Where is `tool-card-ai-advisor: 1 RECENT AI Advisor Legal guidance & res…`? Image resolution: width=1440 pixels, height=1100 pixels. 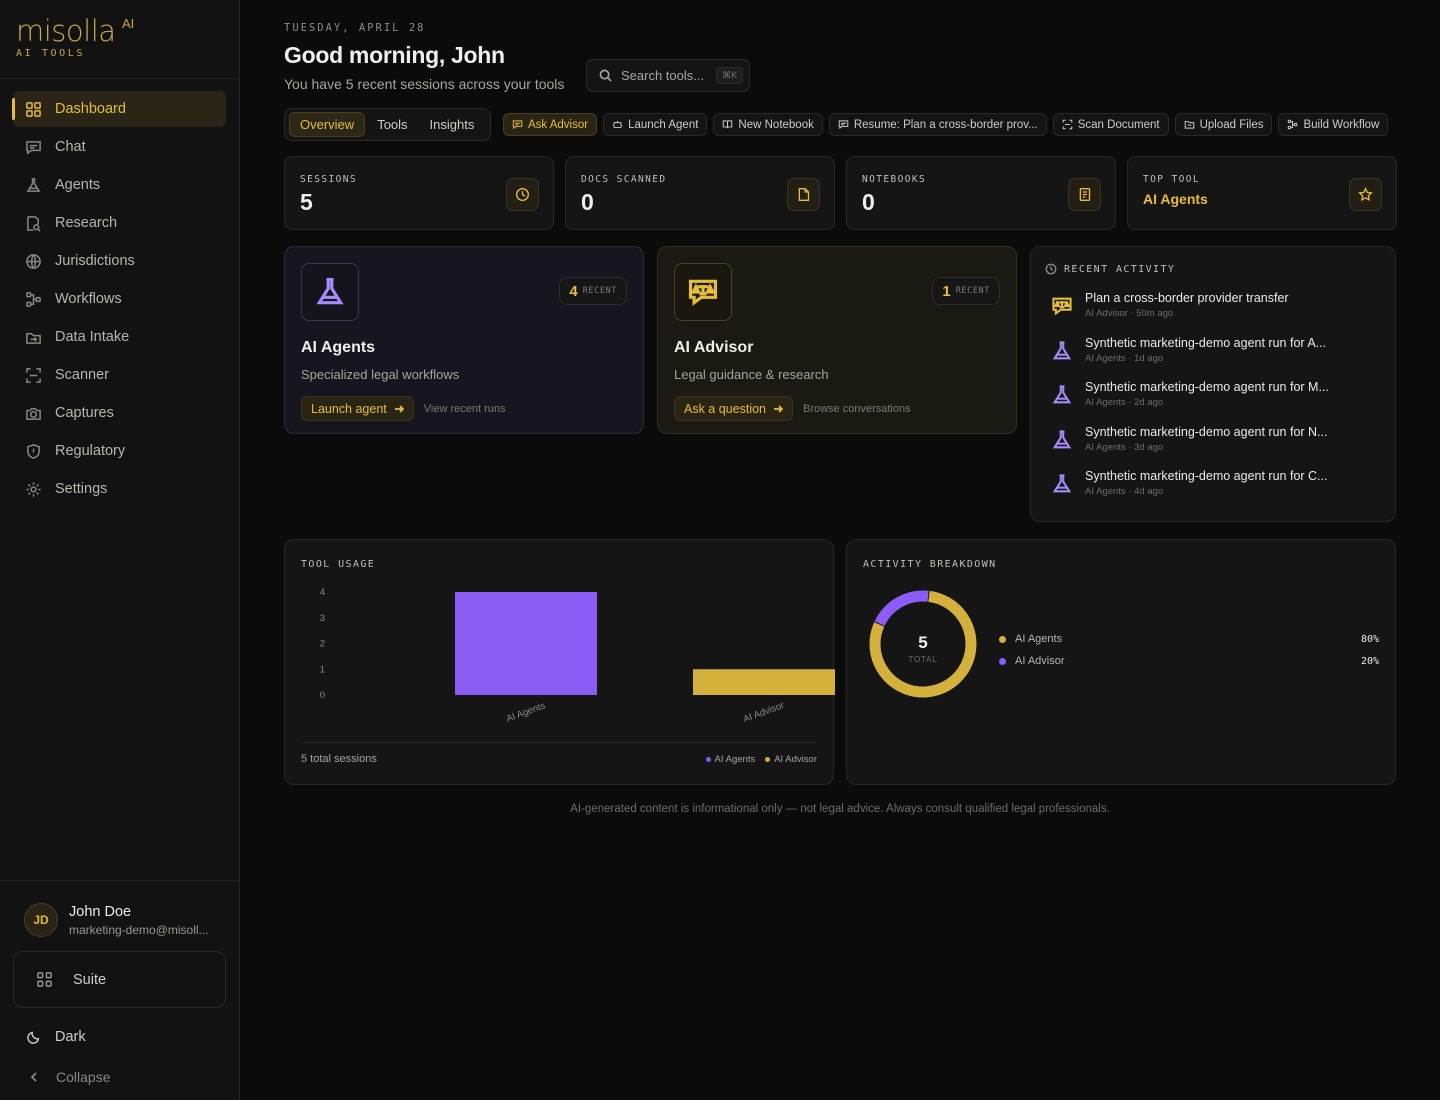 tool-card-ai-advisor: 1 RECENT AI Advisor Legal guidance & res… is located at coordinates (837, 340).